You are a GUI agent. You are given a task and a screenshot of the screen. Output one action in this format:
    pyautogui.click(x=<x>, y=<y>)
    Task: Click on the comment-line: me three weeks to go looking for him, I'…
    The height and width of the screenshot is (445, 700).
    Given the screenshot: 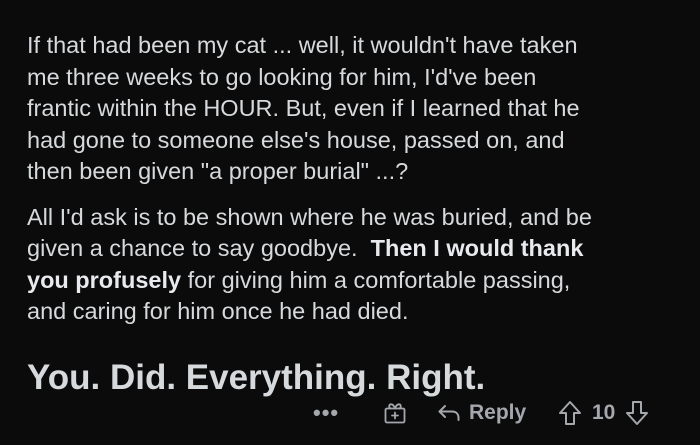 What is the action you would take?
    pyautogui.click(x=282, y=76)
    